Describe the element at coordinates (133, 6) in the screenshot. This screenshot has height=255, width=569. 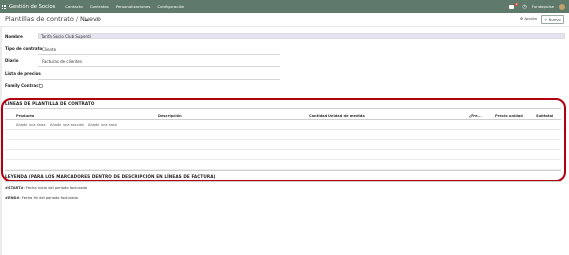
I see `menu-item-personalizaciones: Personalizaciones` at that location.